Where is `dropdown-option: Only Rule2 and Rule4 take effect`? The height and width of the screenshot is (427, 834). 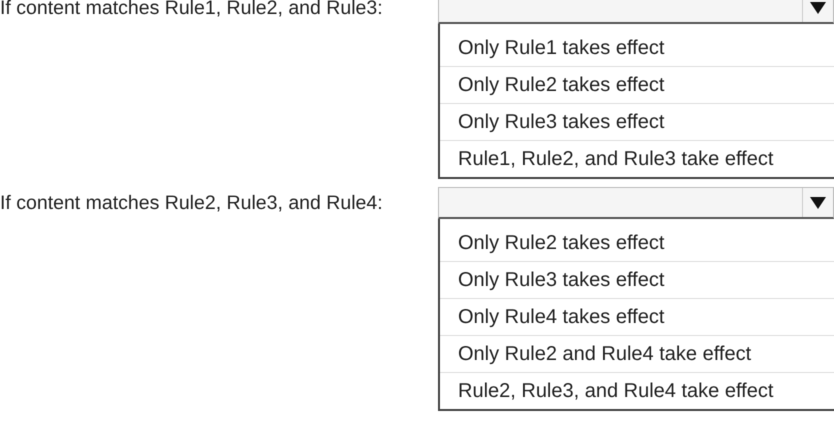
dropdown-option: Only Rule2 and Rule4 take effect is located at coordinates (637, 354).